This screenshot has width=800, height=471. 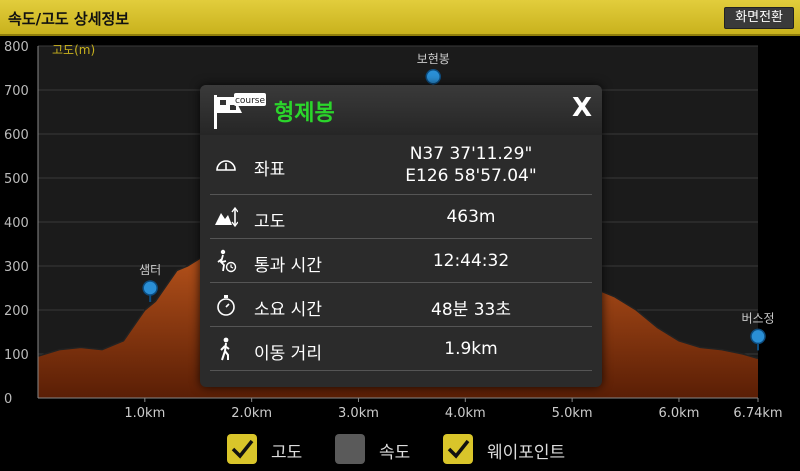 What do you see at coordinates (757, 413) in the screenshot?
I see `x-tick-label: 6.74km` at bounding box center [757, 413].